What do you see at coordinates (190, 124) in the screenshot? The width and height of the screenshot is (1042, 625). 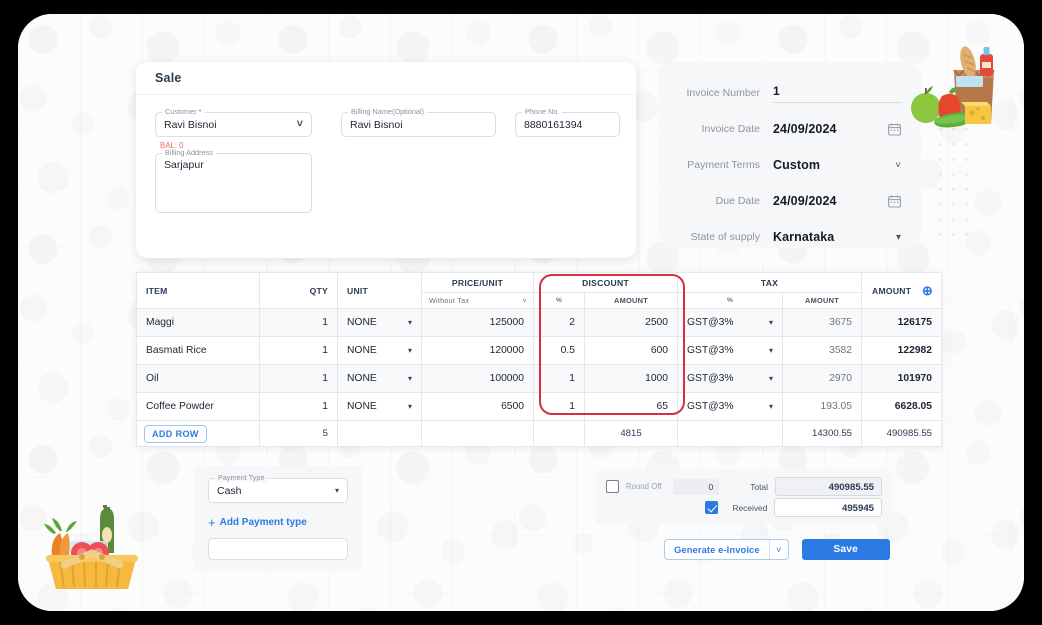 I see `customer-value: Ravi Bisnoi` at bounding box center [190, 124].